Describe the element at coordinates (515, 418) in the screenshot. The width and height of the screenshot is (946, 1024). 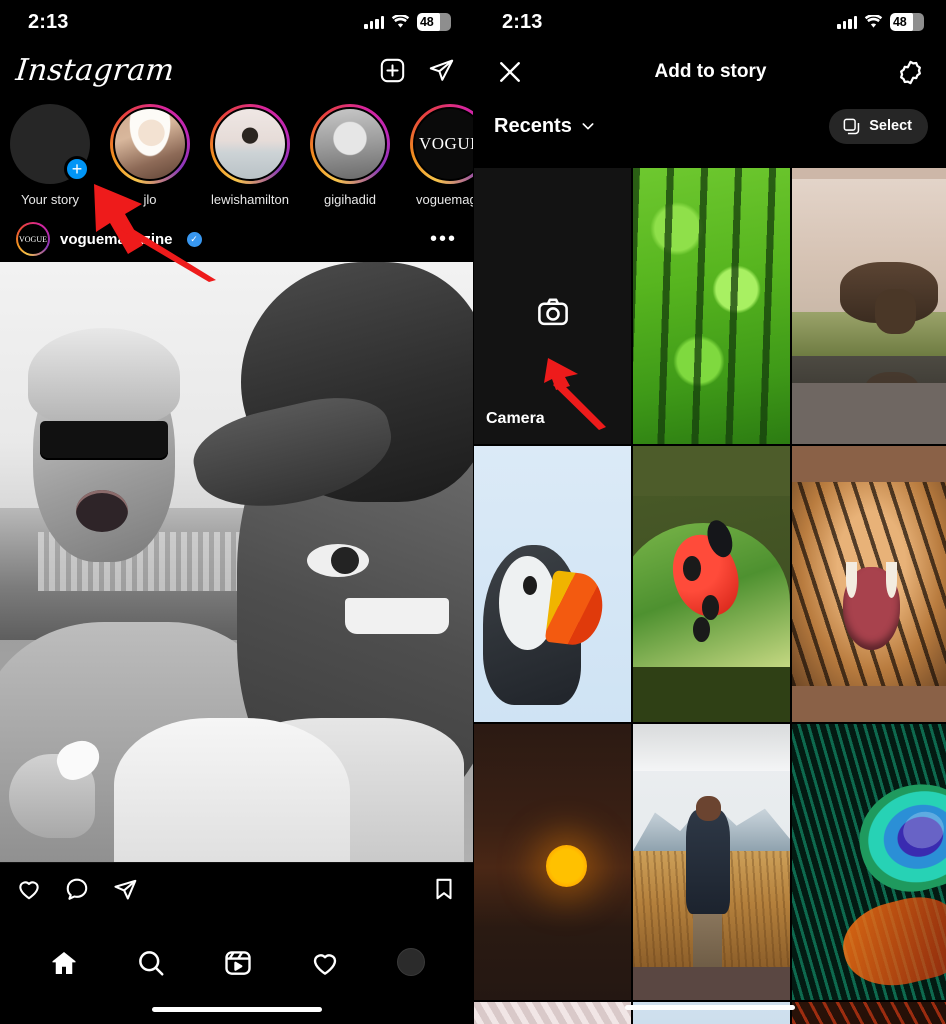
I see `camera-tile-label: Camera` at that location.